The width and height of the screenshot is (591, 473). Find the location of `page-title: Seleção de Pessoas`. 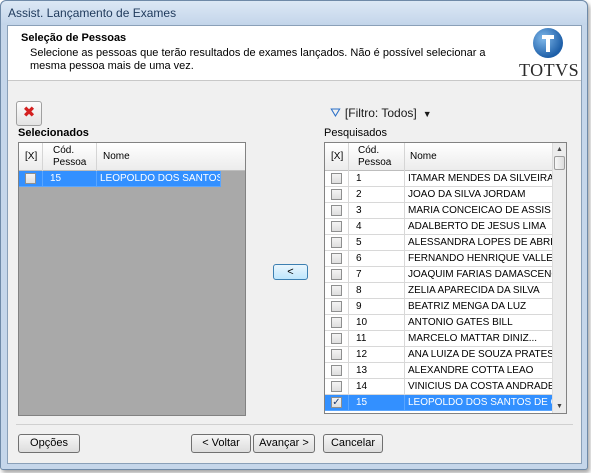

page-title: Seleção de Pessoas is located at coordinates (74, 38).